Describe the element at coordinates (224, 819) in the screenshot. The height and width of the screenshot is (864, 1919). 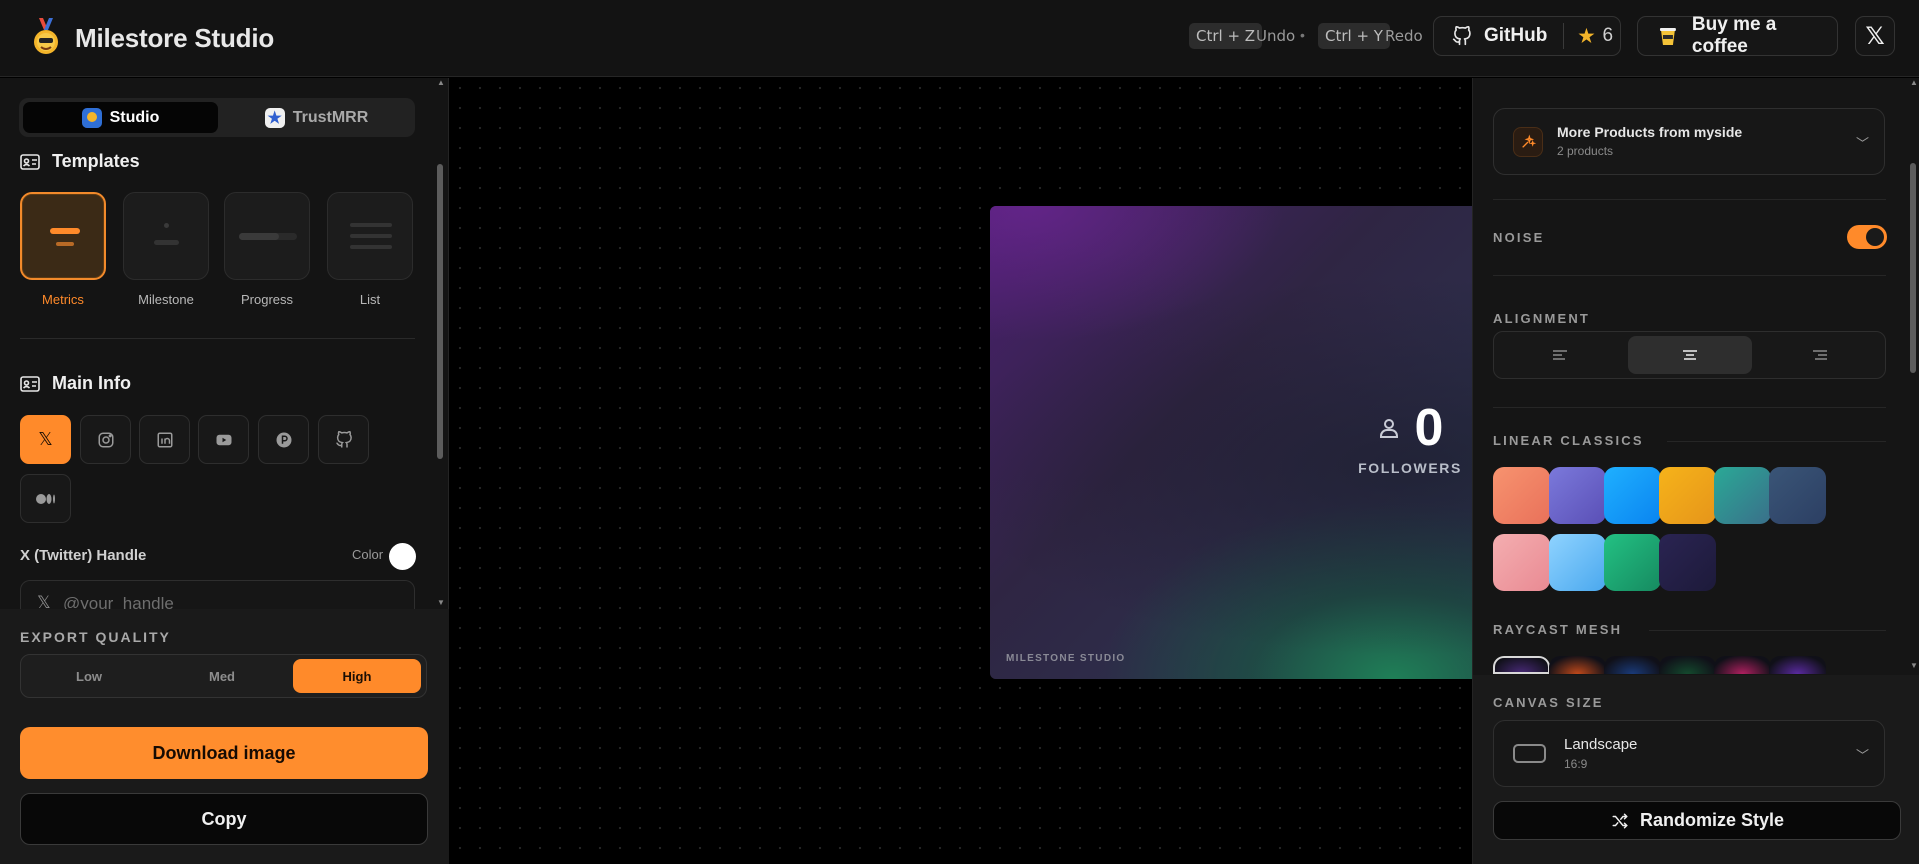
I see `copy-button: Copy` at that location.